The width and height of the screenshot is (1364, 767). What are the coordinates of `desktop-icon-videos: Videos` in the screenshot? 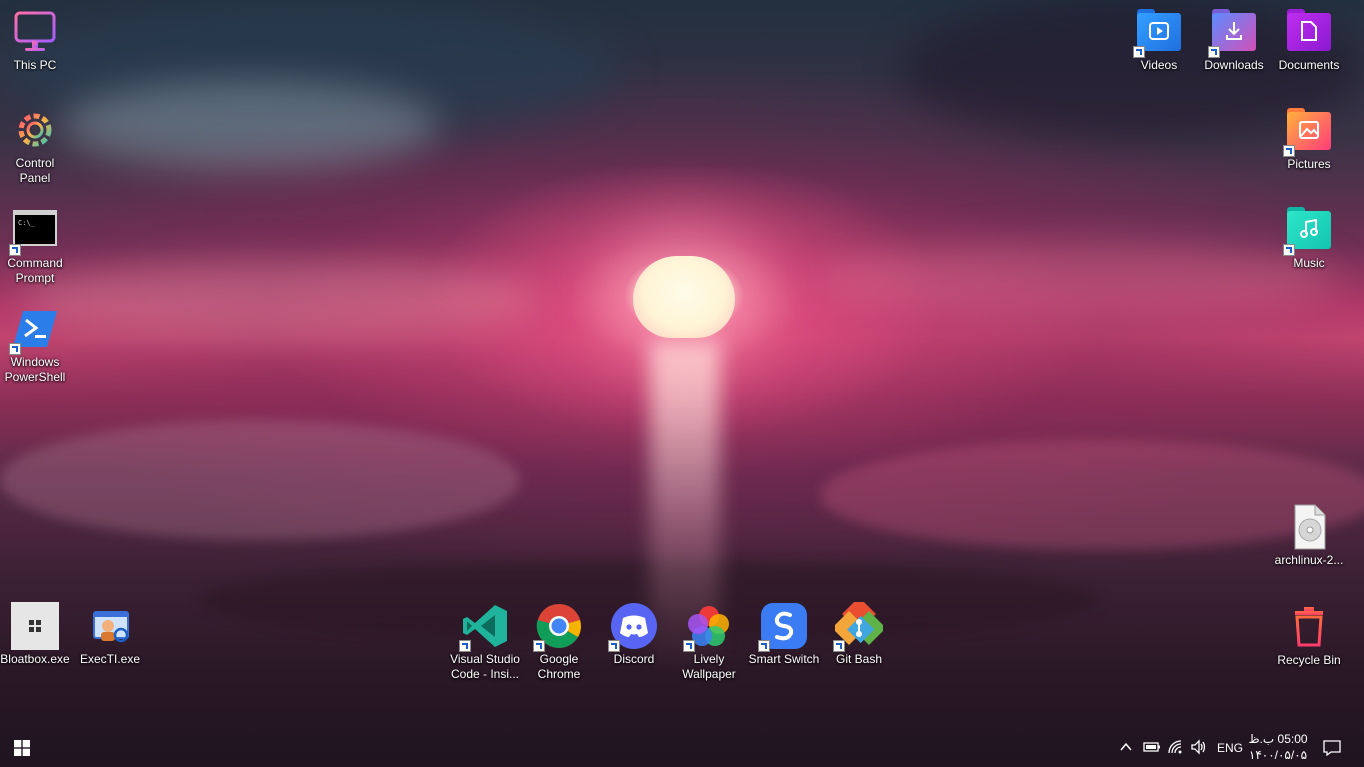 It's located at (1159, 40).